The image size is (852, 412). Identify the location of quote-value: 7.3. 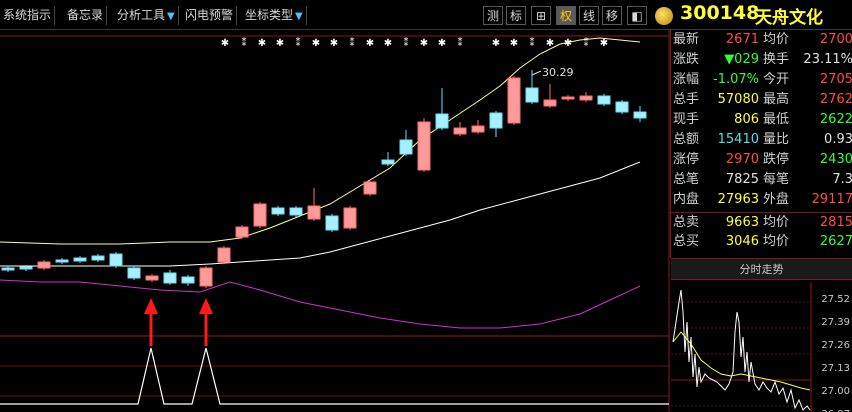
(842, 179).